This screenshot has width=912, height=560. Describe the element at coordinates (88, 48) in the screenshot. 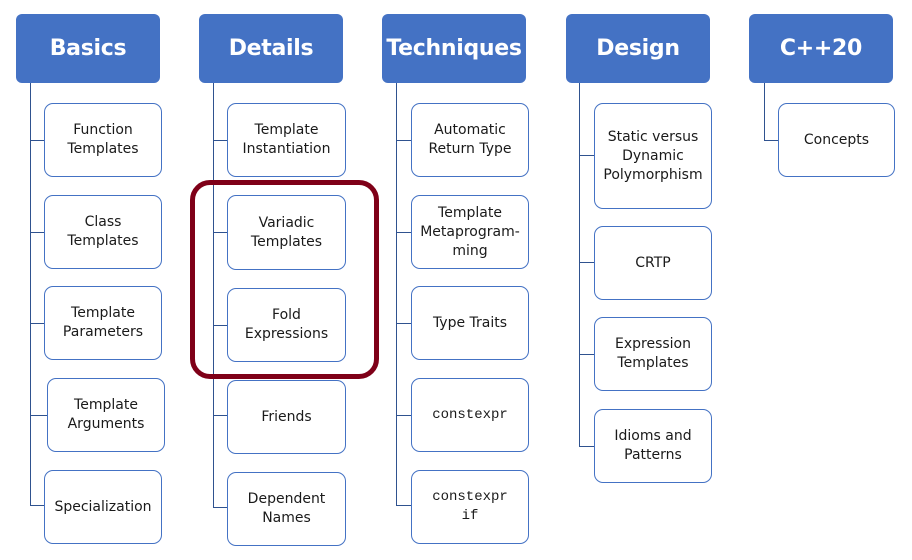

I see `column-header-basics: Basics` at that location.